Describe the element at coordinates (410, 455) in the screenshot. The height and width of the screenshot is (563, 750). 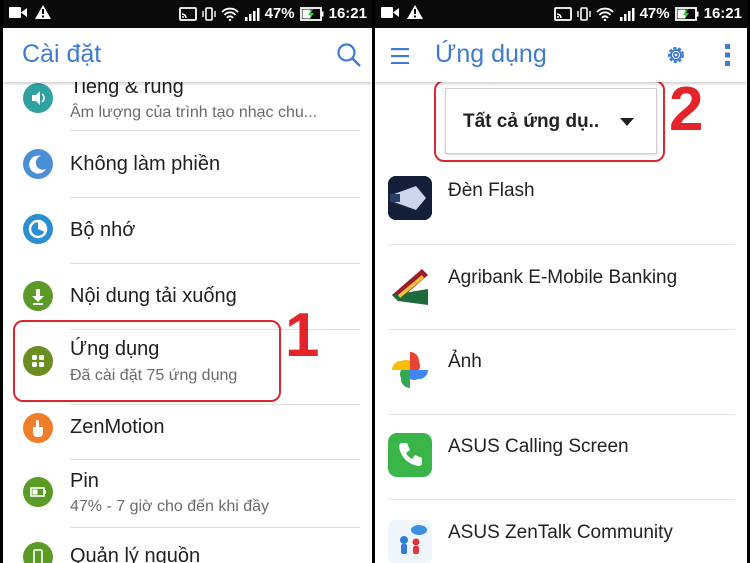
I see `phone-icon` at that location.